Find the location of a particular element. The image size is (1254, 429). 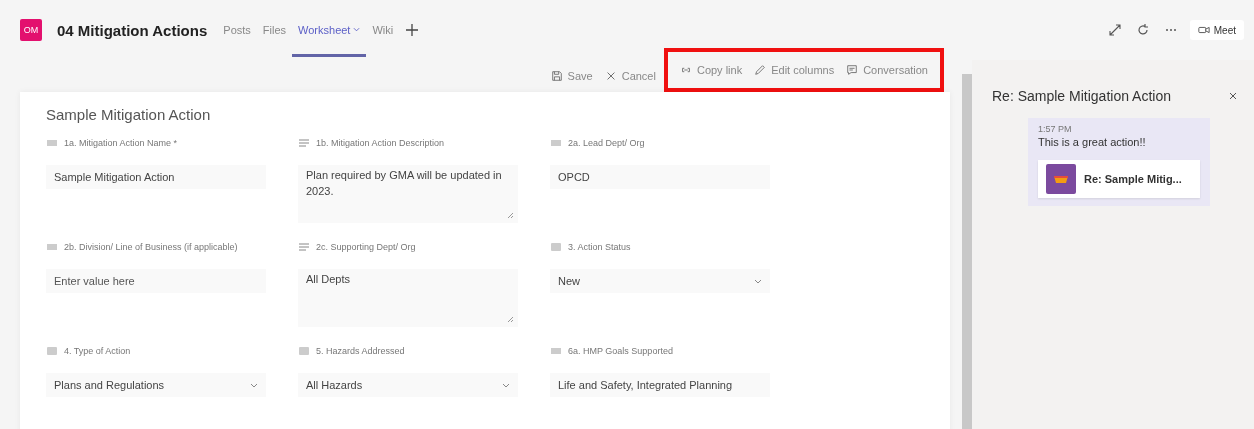

pencil-icon is located at coordinates (760, 70).